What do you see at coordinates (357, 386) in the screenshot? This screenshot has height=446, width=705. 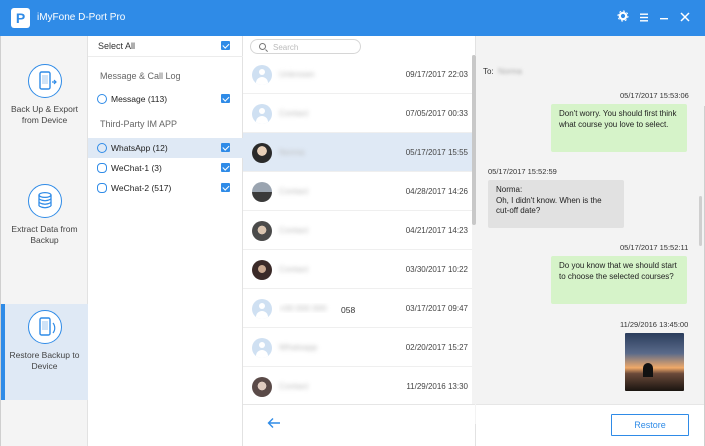 I see `contact-row: Contact 11/29/2016 13:30` at bounding box center [357, 386].